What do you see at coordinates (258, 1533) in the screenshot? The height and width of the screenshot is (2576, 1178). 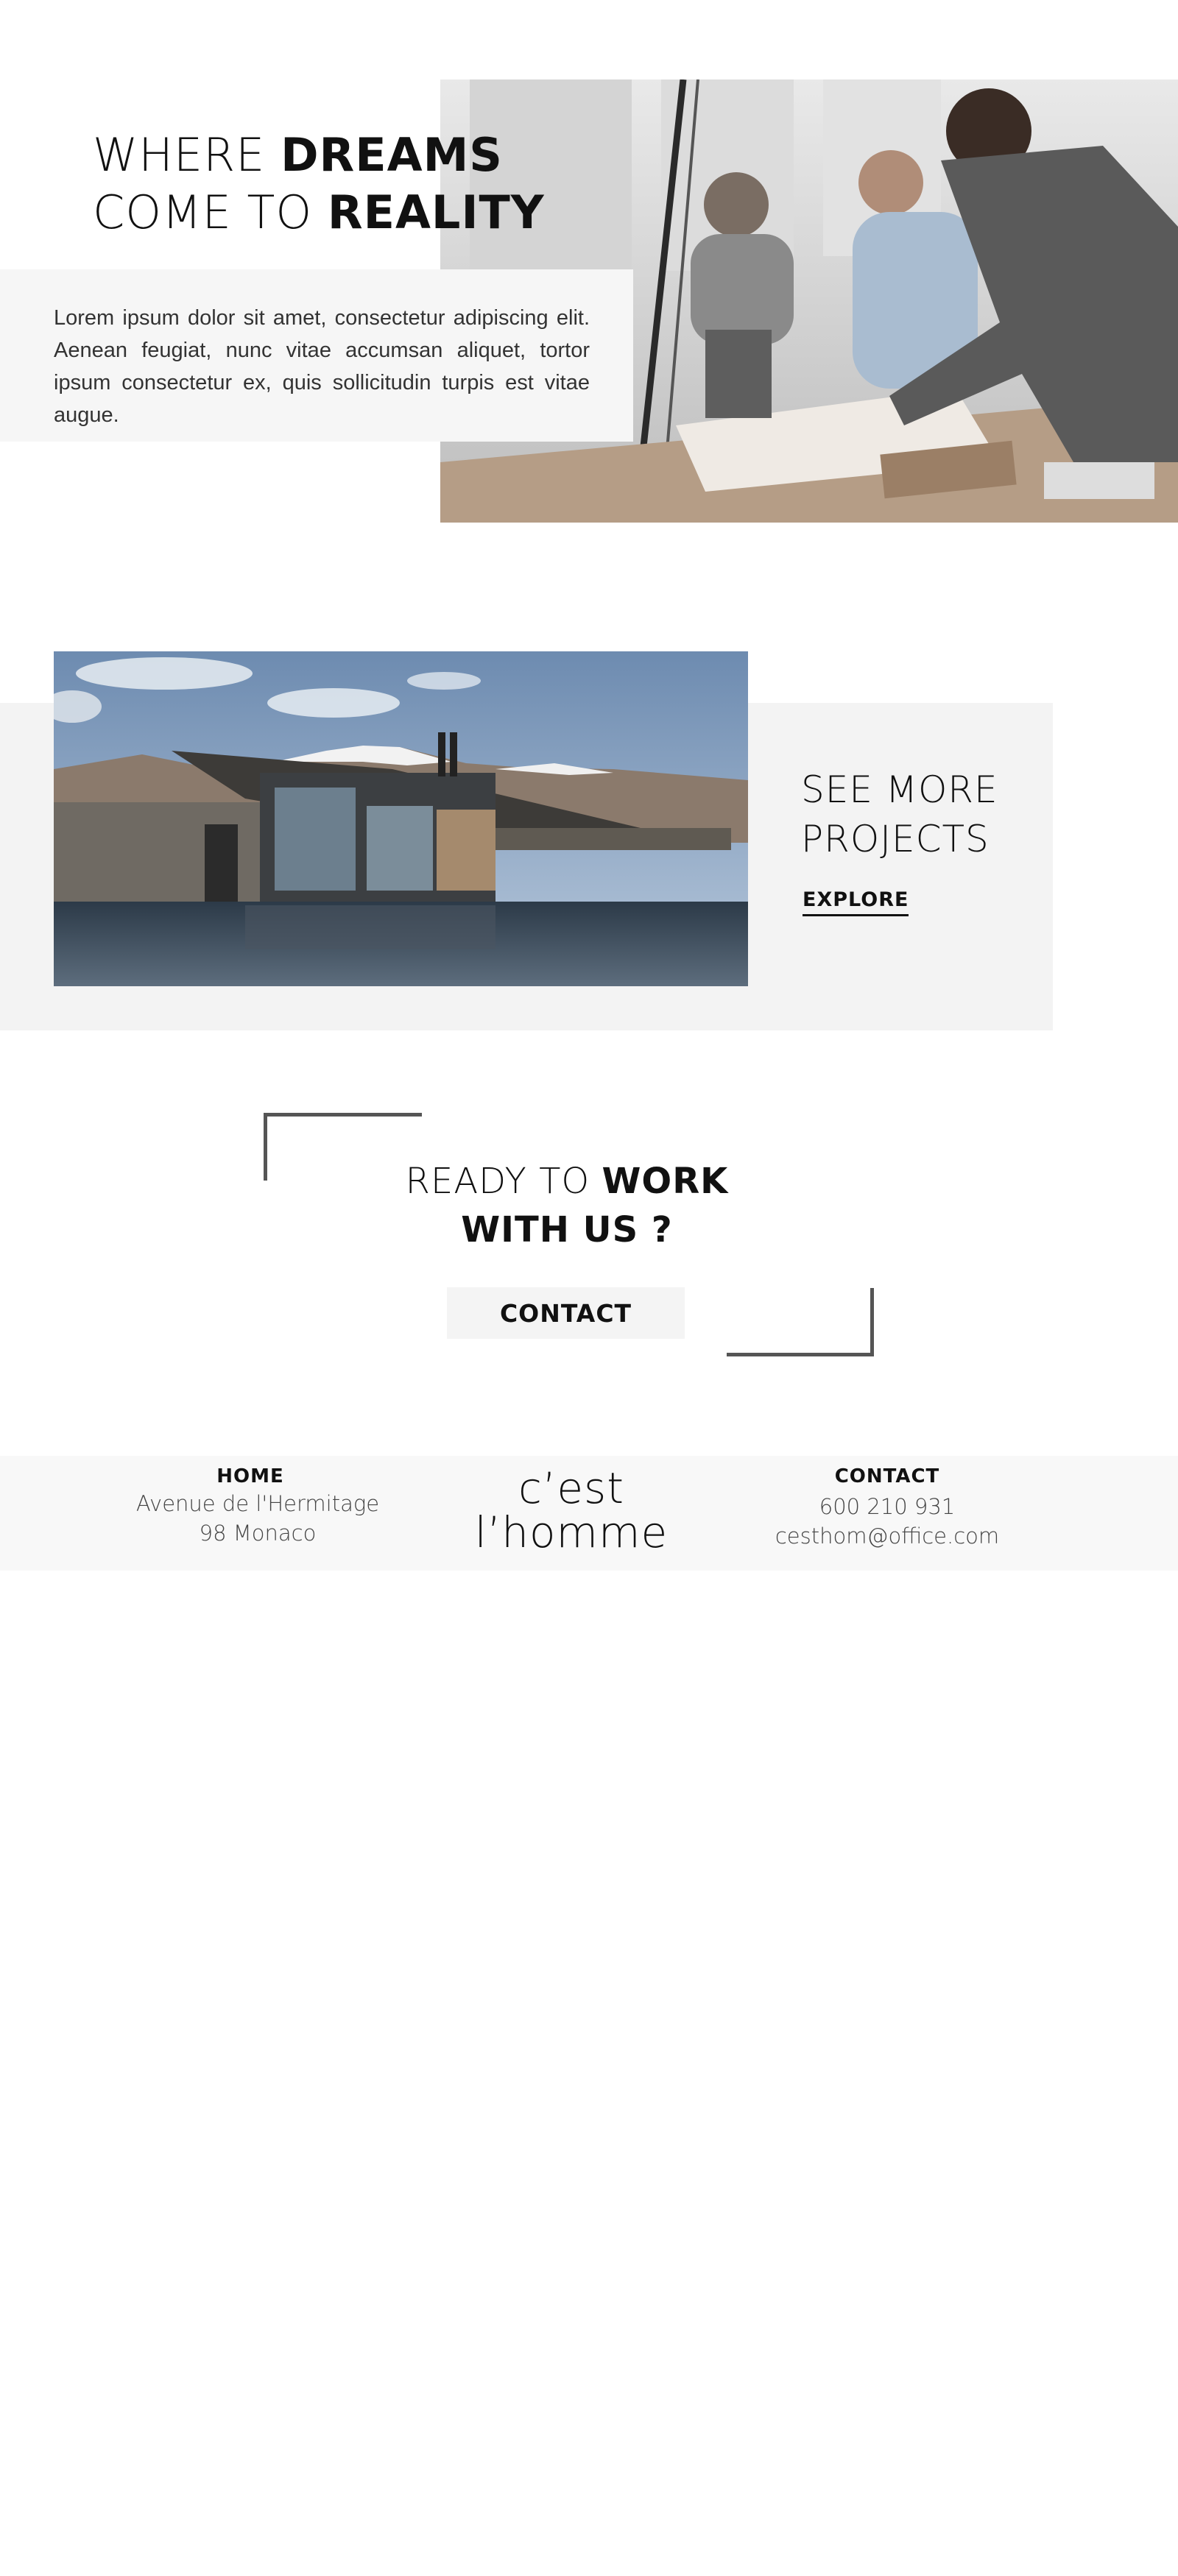 I see `footer-address-line-2: 98 Monaco` at bounding box center [258, 1533].